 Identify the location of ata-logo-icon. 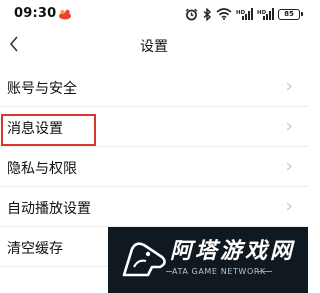
(144, 259).